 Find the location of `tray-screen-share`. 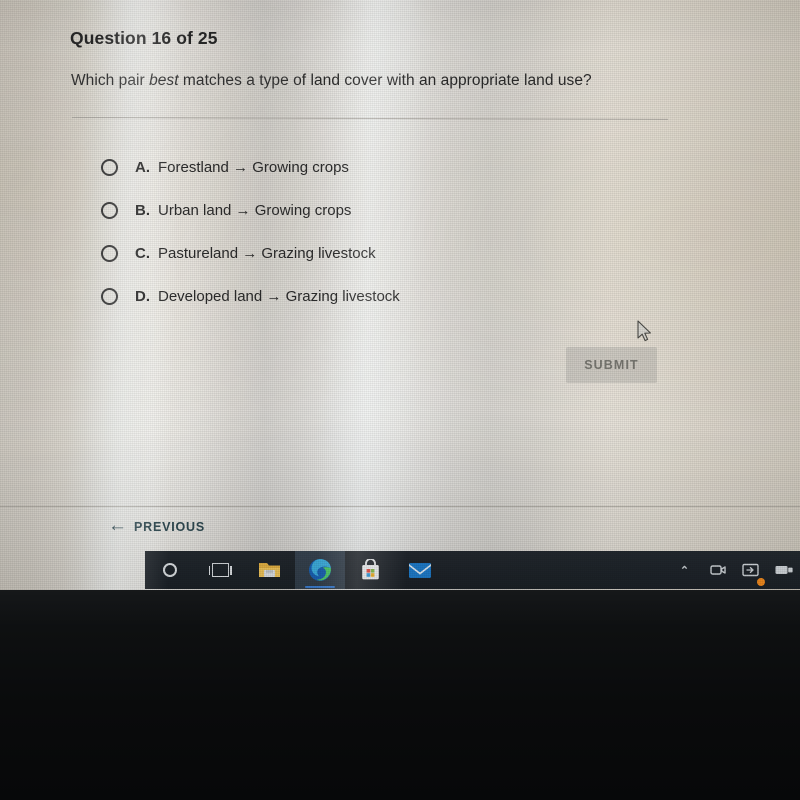

tray-screen-share is located at coordinates (750, 570).